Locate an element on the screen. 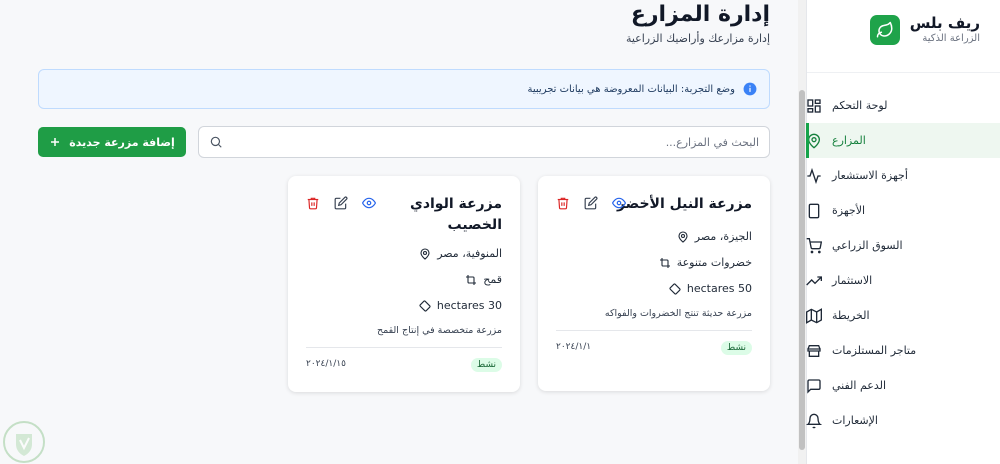  sidebar-item-investment: الاستثمار is located at coordinates (903, 280).